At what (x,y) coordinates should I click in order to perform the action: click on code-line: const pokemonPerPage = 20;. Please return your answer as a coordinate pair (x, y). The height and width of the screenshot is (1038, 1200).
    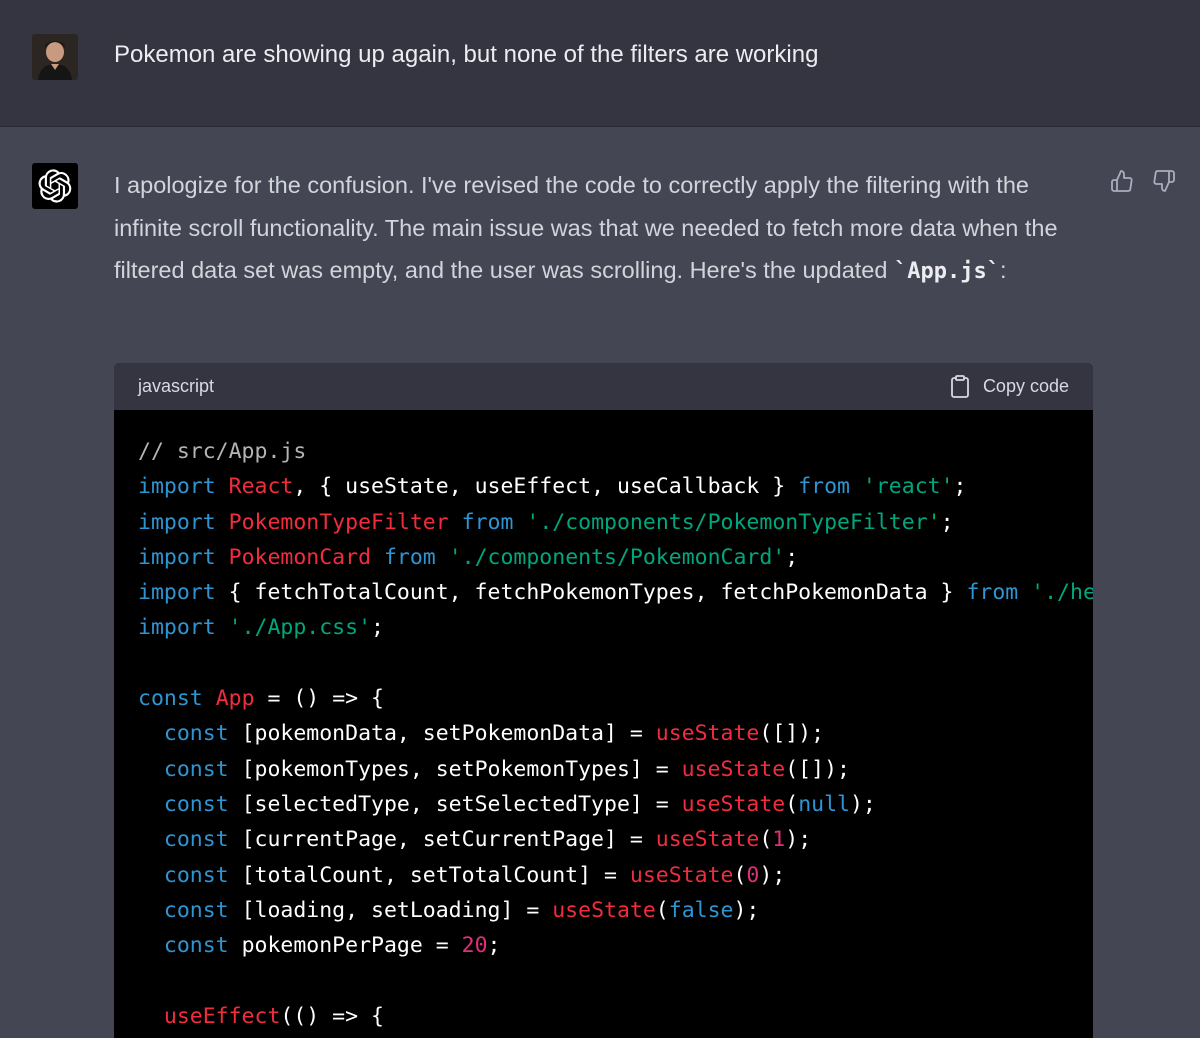
    Looking at the image, I should click on (615, 945).